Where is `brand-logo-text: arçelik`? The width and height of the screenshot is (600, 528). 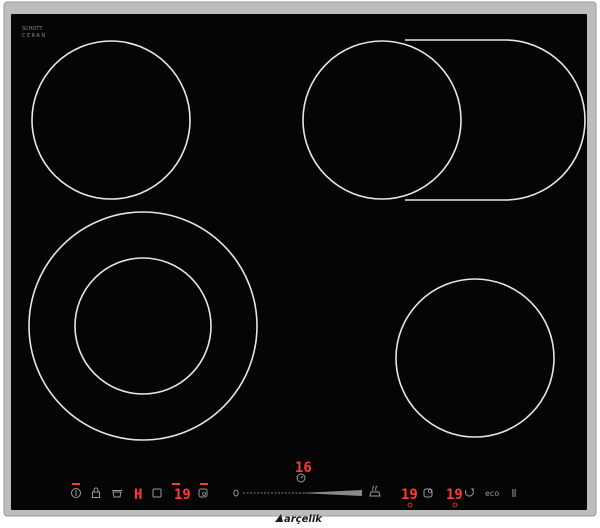 brand-logo-text: arçelik is located at coordinates (303, 519).